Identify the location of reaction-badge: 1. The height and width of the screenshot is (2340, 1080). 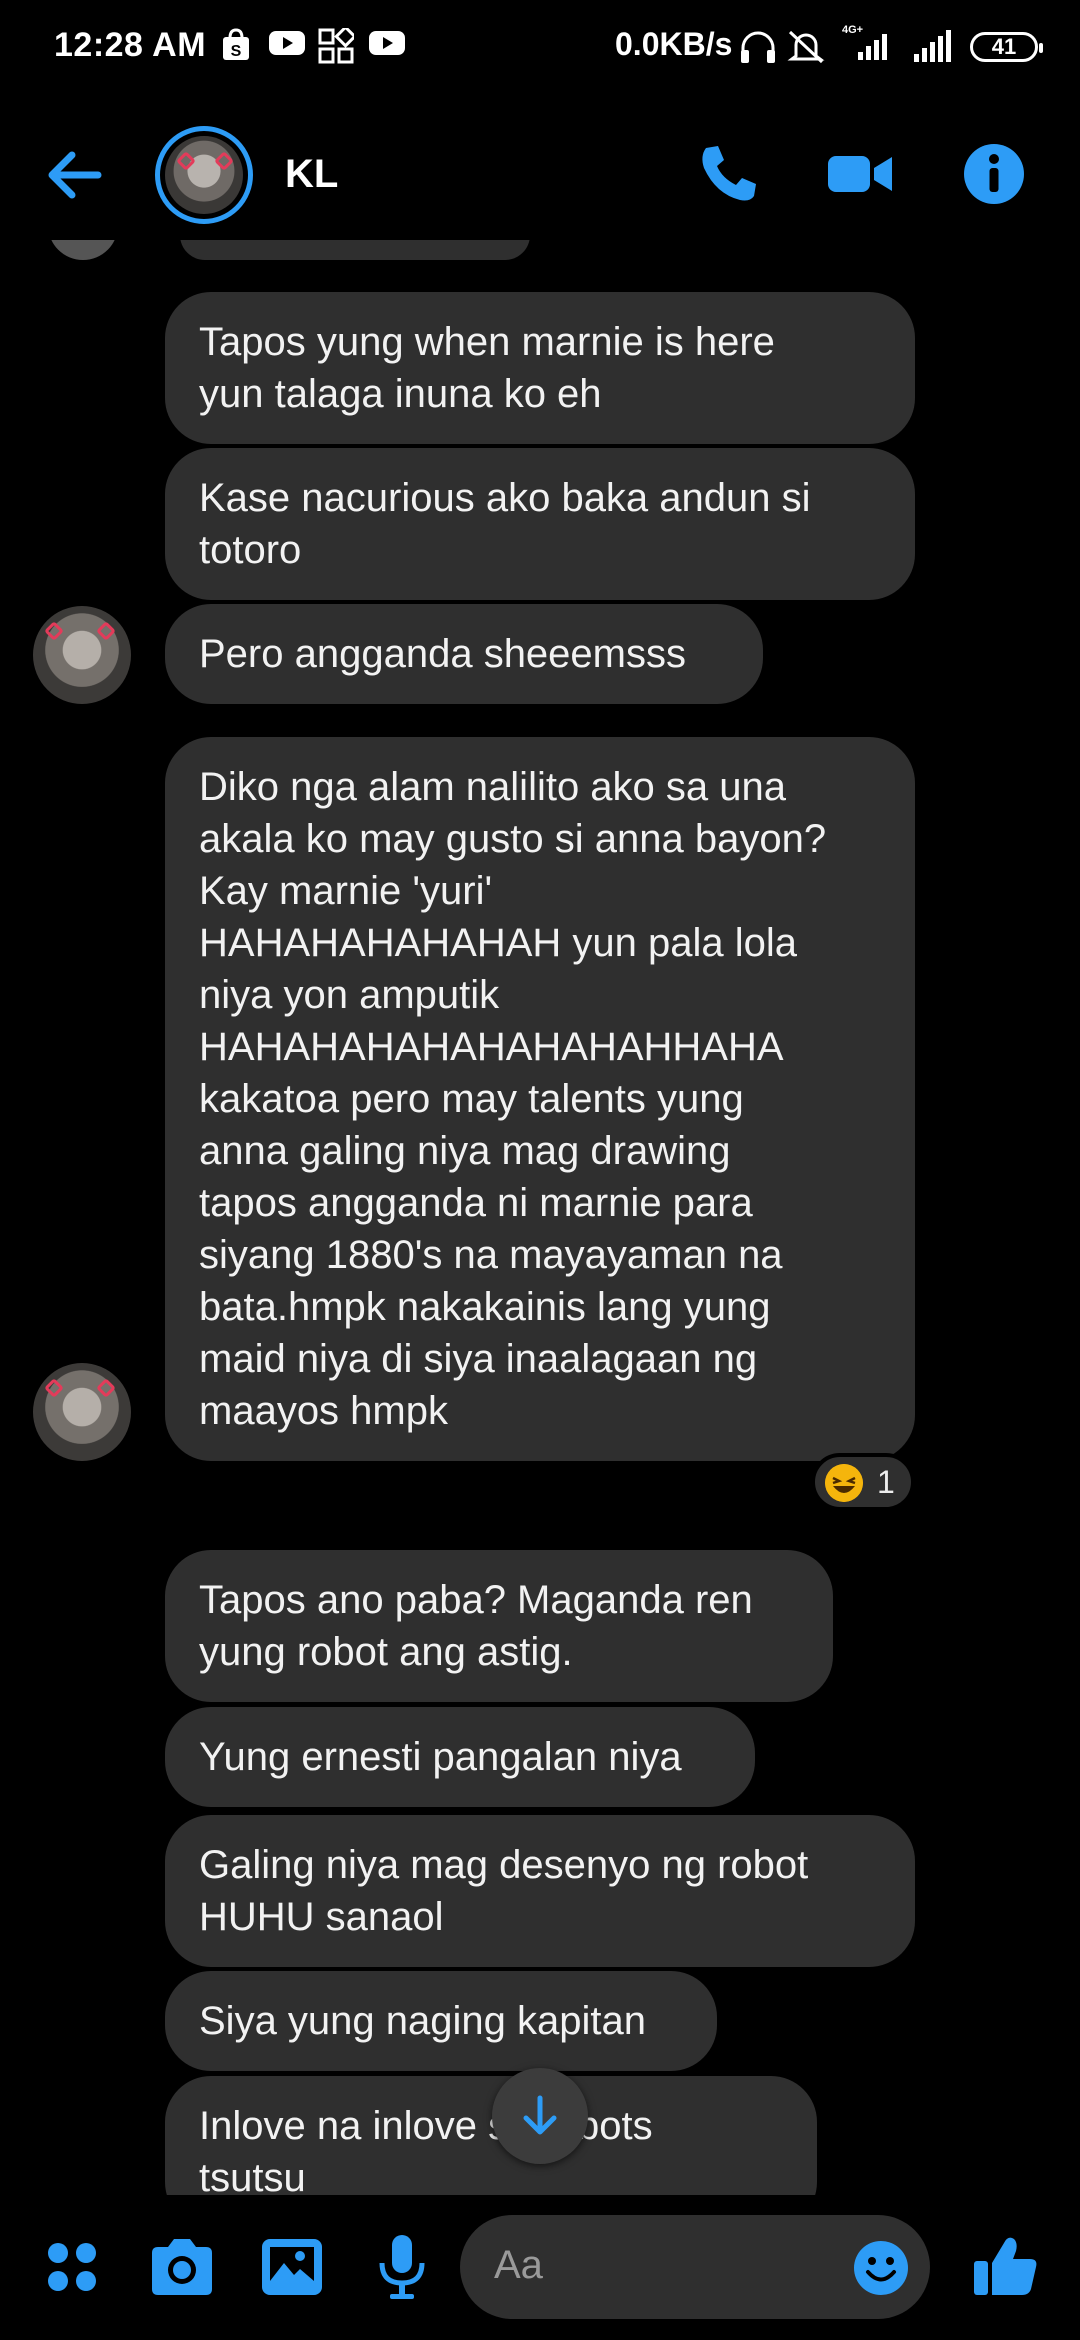
(863, 1482).